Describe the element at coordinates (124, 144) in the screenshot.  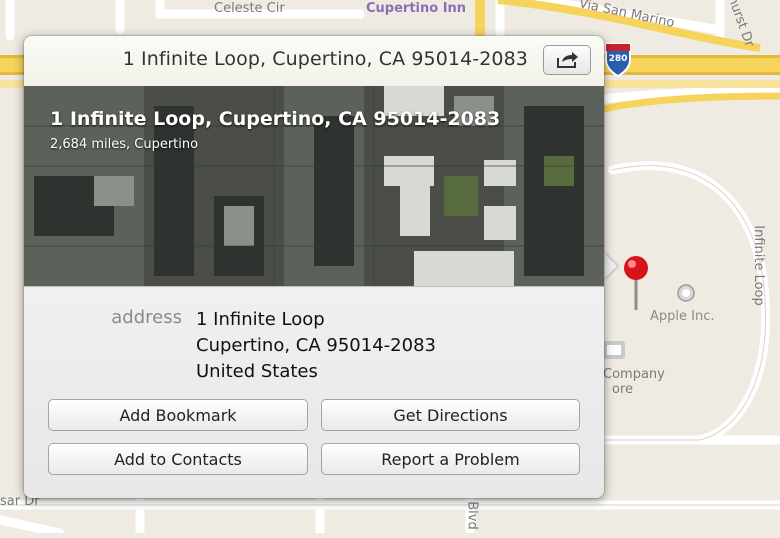
I see `aerial-distance-subtitle: 2,684 miles, Cupertino` at that location.